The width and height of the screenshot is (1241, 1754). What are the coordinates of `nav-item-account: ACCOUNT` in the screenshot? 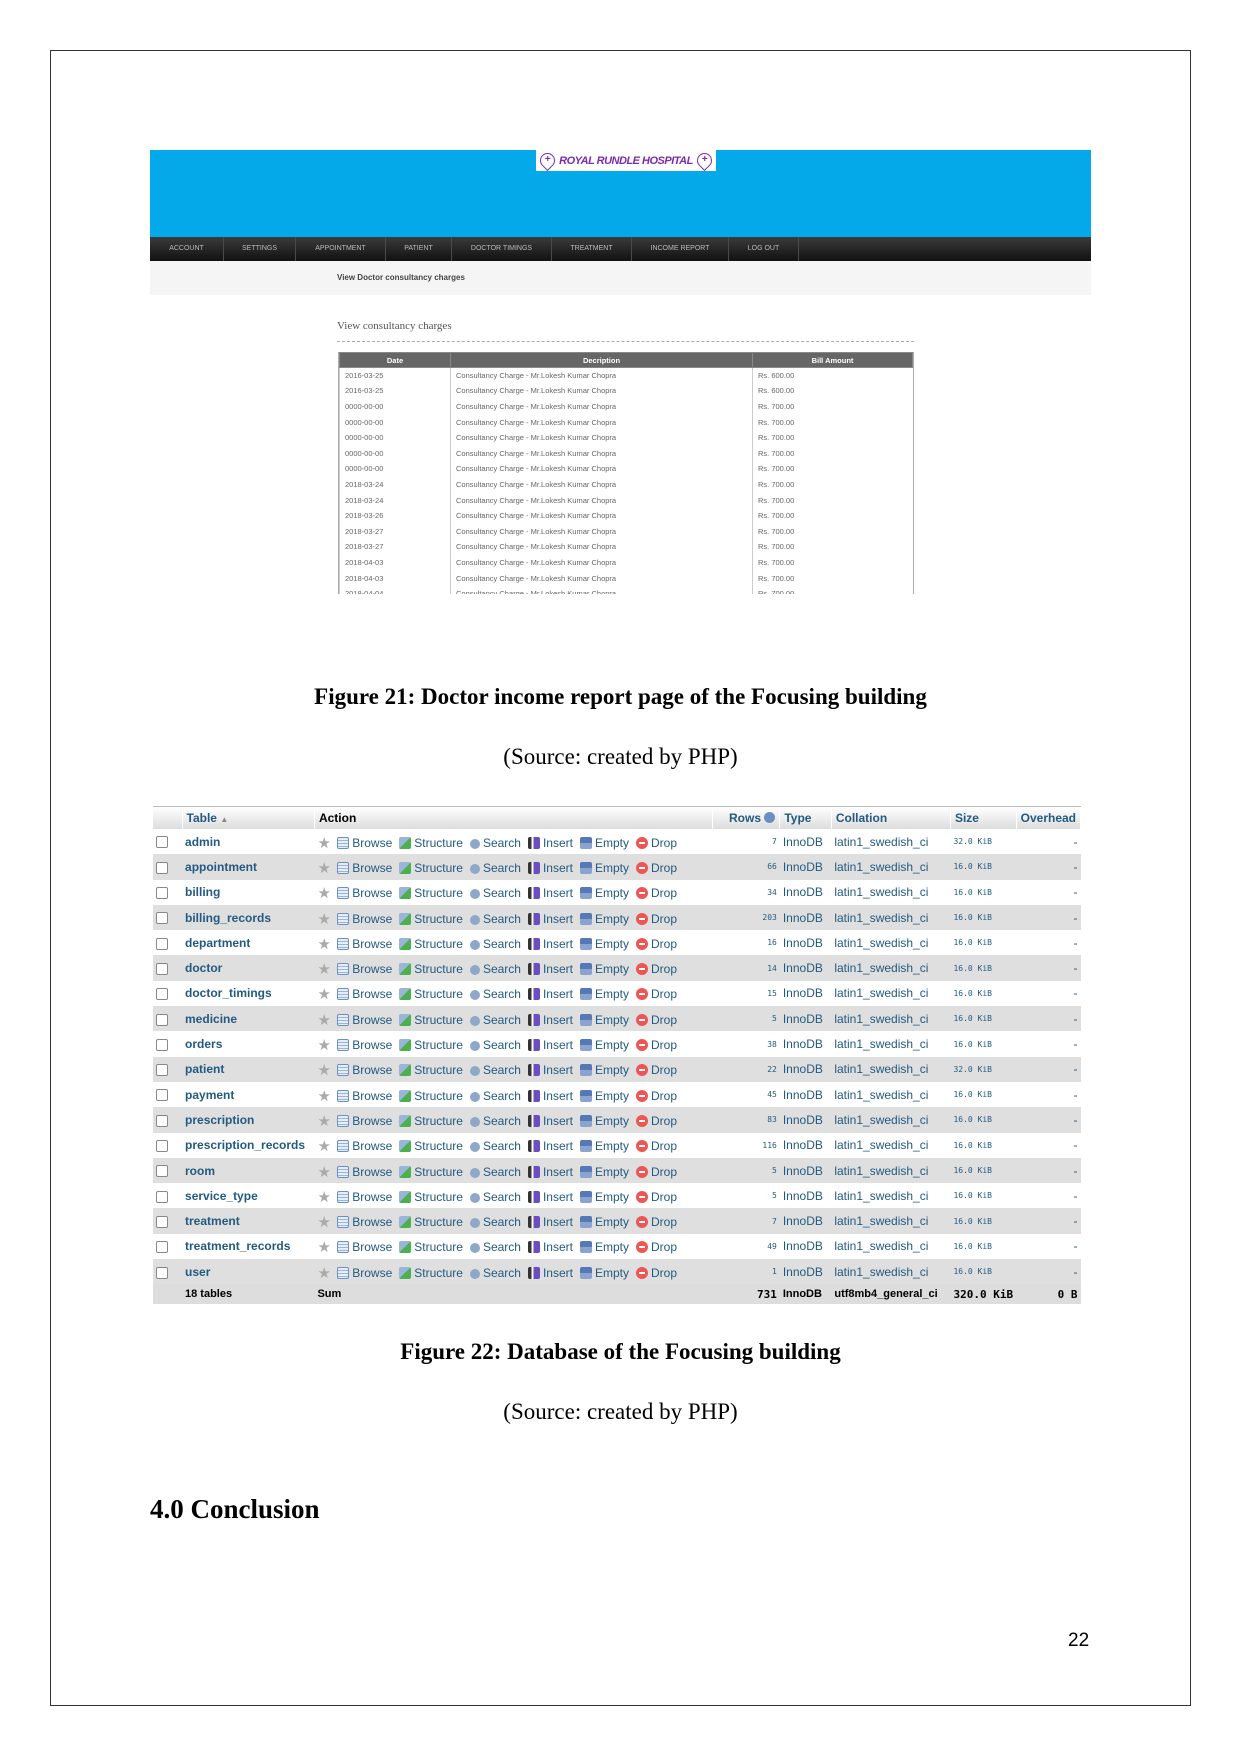 It's located at (187, 249).